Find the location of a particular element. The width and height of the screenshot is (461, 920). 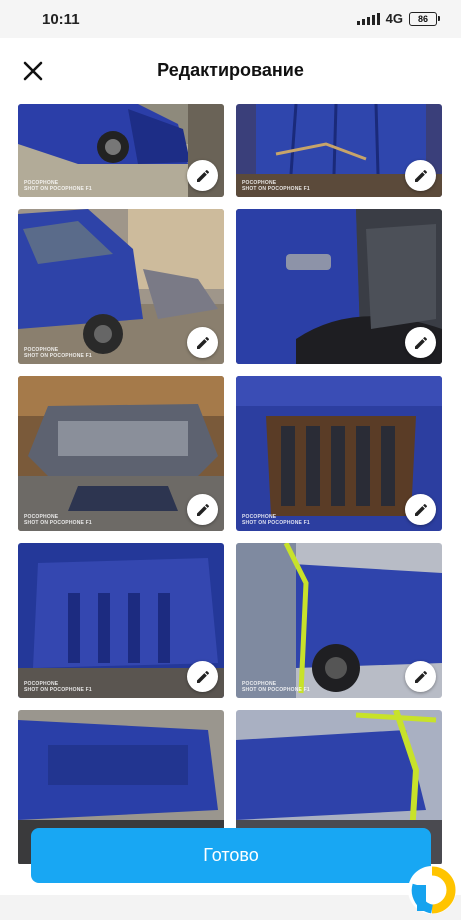

battery-icon: 86 is located at coordinates (424, 18).